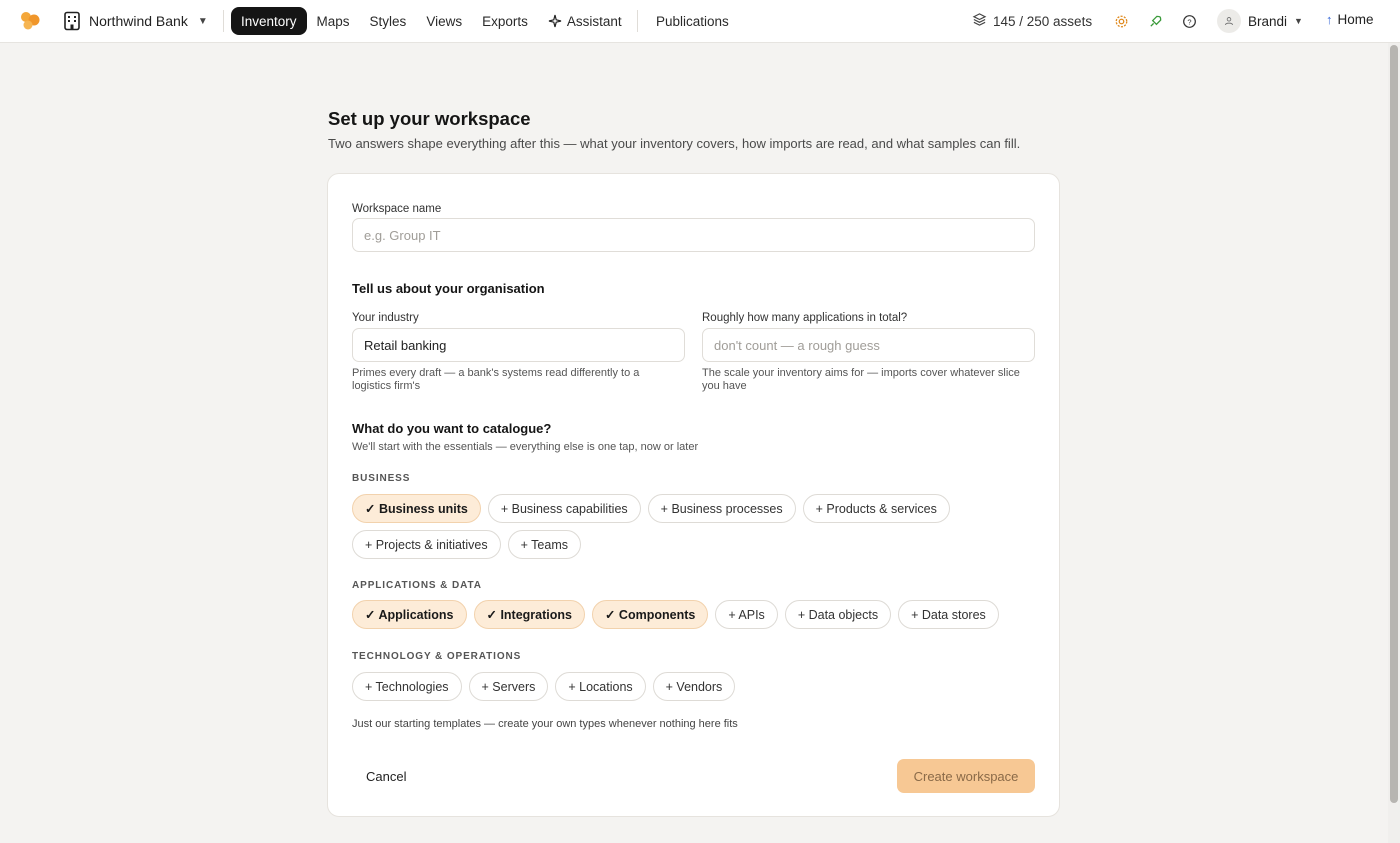 This screenshot has height=843, width=1400. Describe the element at coordinates (838, 614) in the screenshot. I see `chip-data-objects: + Data objects` at that location.